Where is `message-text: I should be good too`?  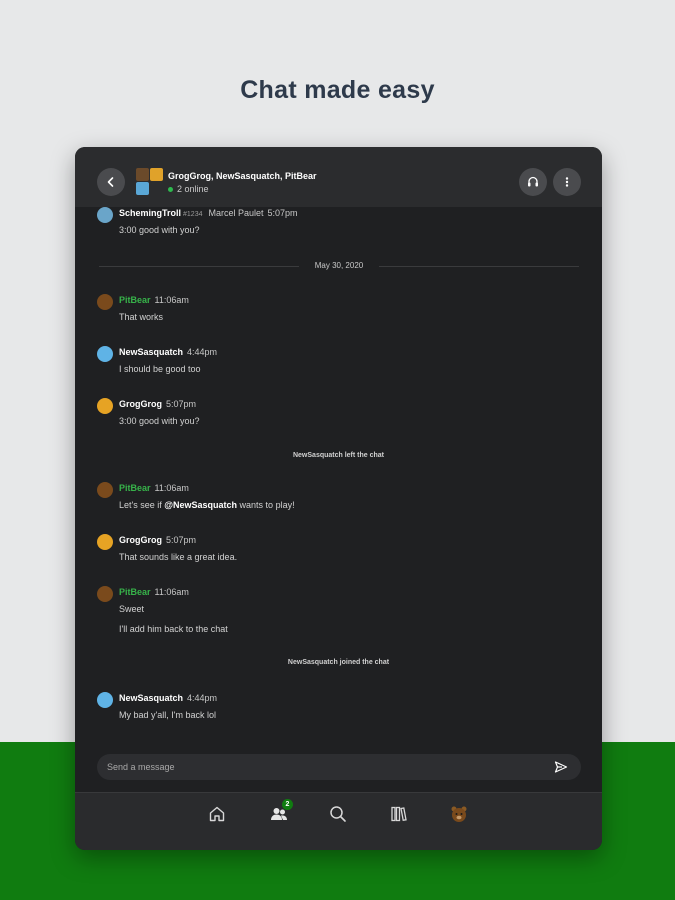
message-text: I should be good too is located at coordinates (160, 369).